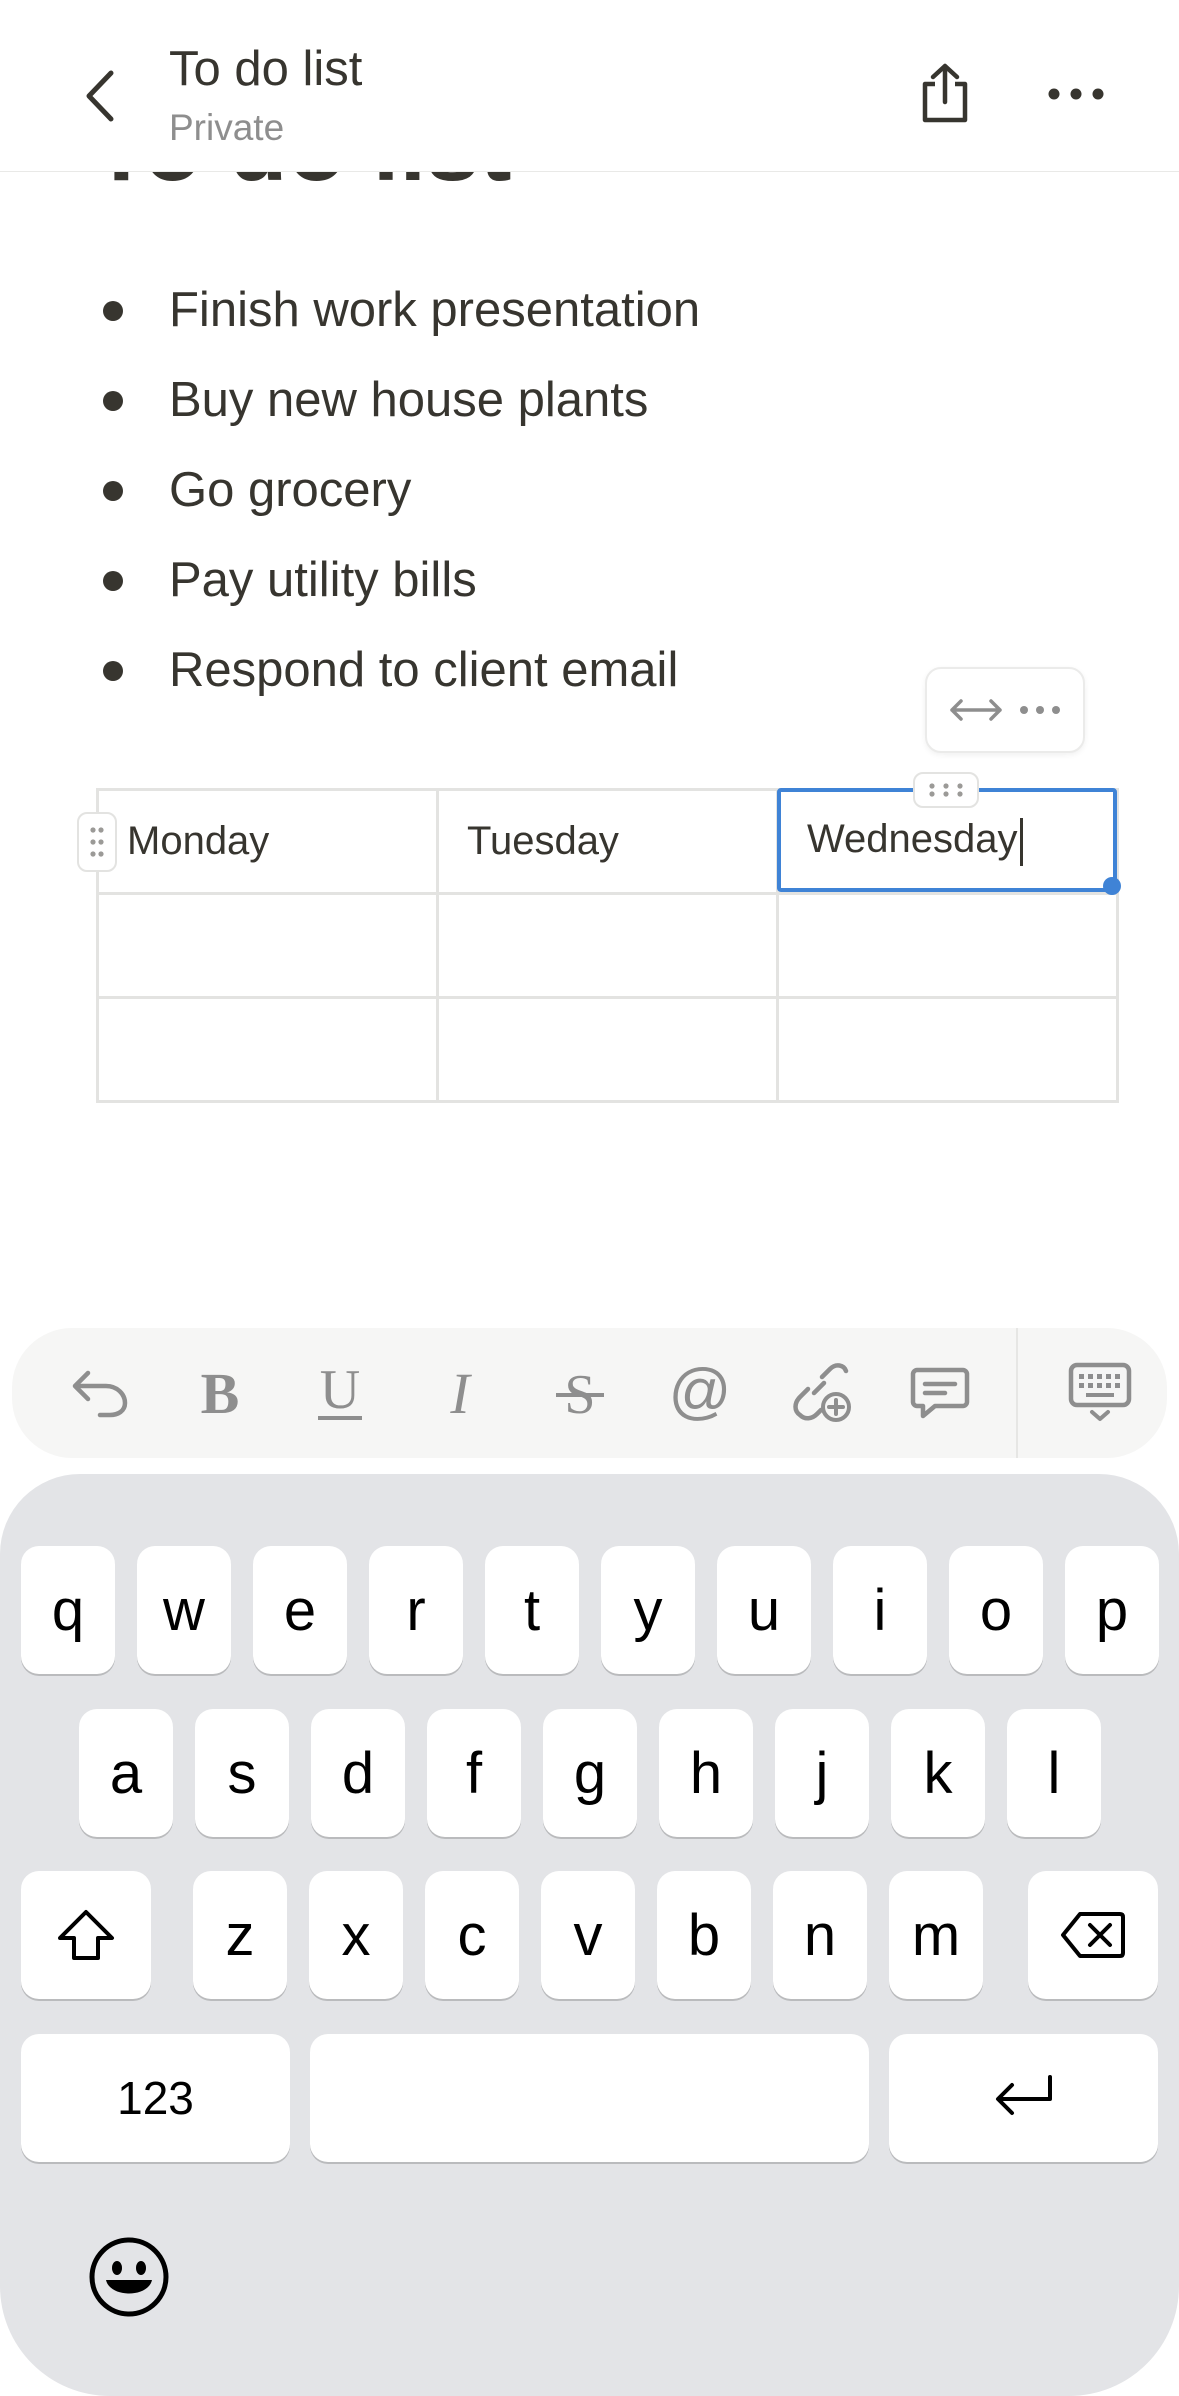  I want to click on underline-icon: U, so click(340, 1391).